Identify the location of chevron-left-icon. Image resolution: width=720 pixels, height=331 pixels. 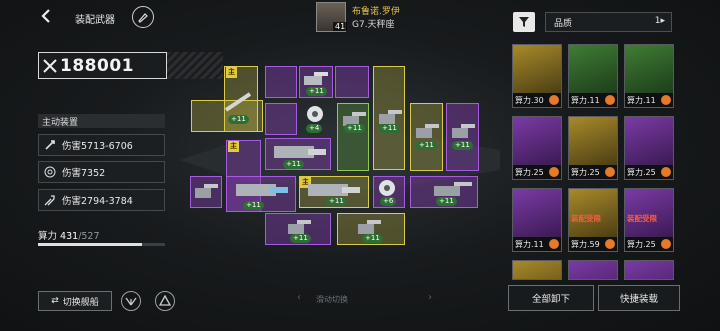
(45, 16).